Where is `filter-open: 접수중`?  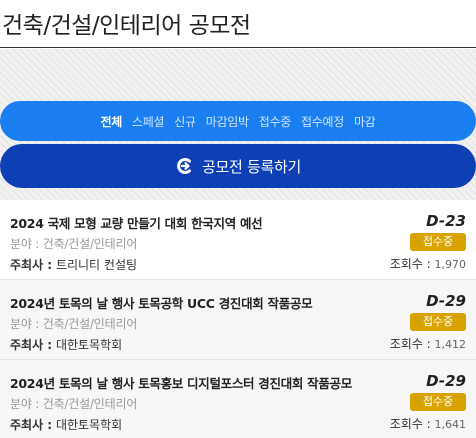 filter-open: 접수중 is located at coordinates (275, 121).